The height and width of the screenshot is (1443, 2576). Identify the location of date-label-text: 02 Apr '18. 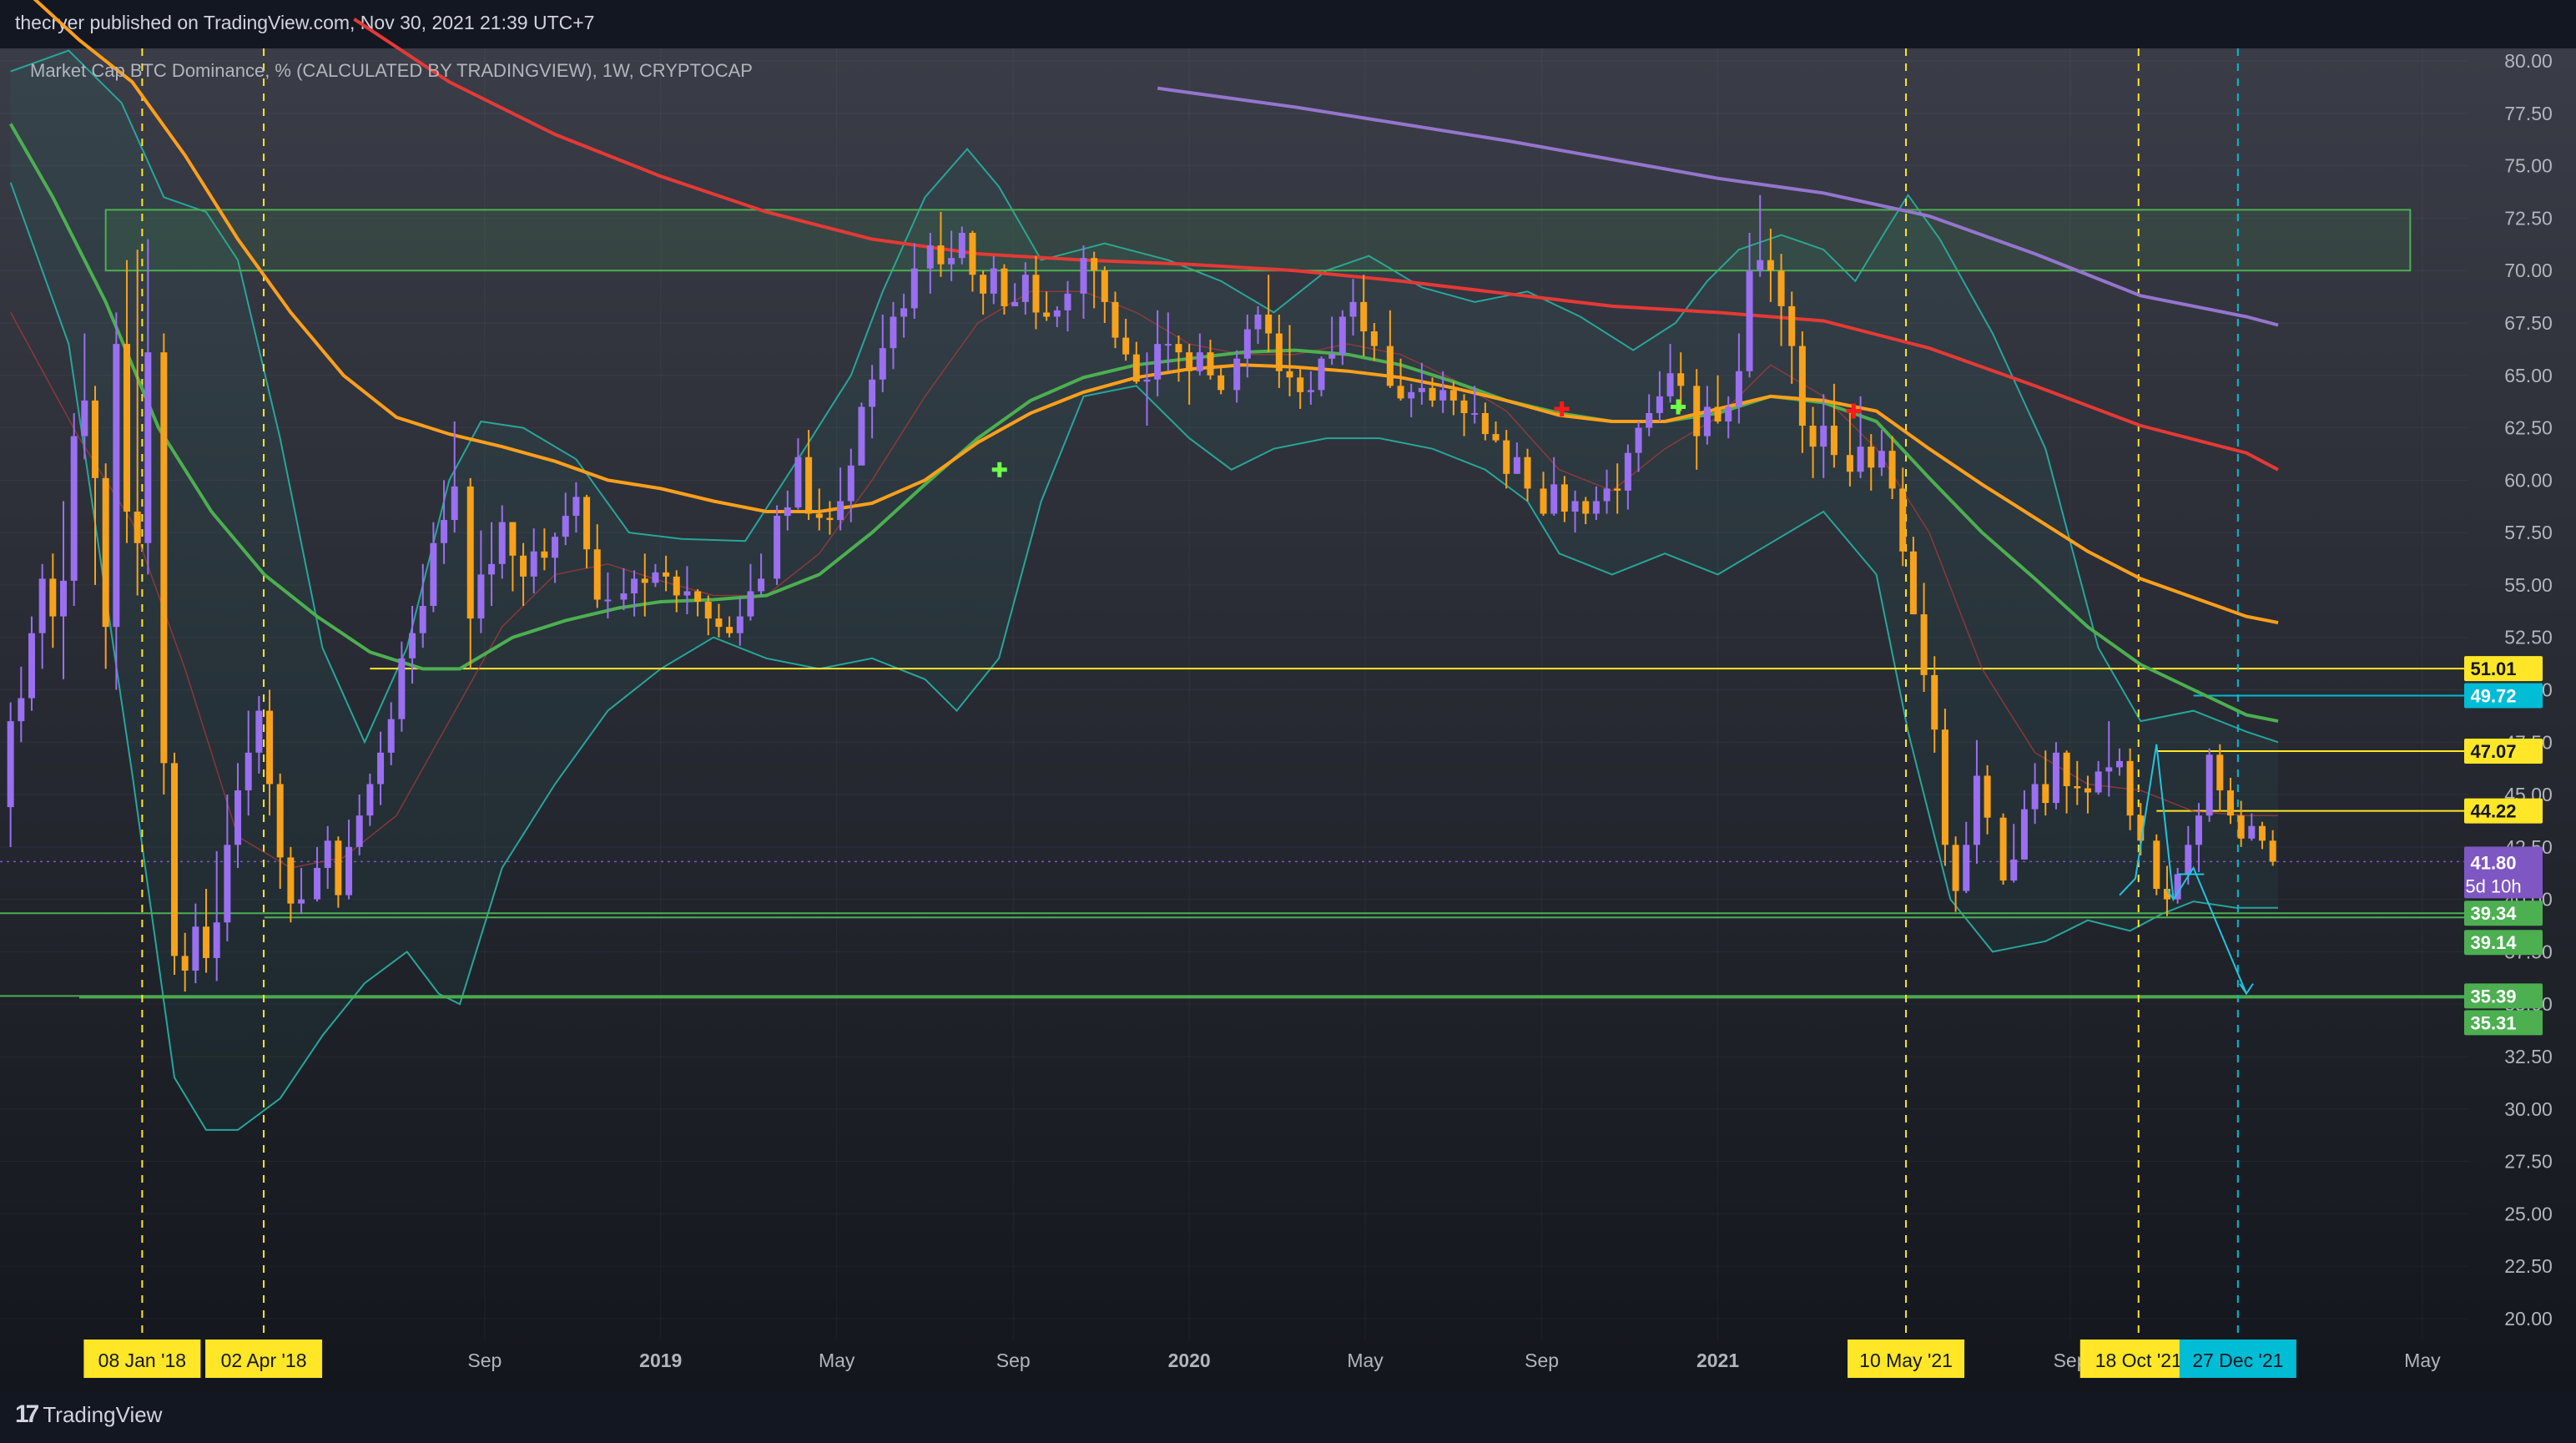
(264, 1360).